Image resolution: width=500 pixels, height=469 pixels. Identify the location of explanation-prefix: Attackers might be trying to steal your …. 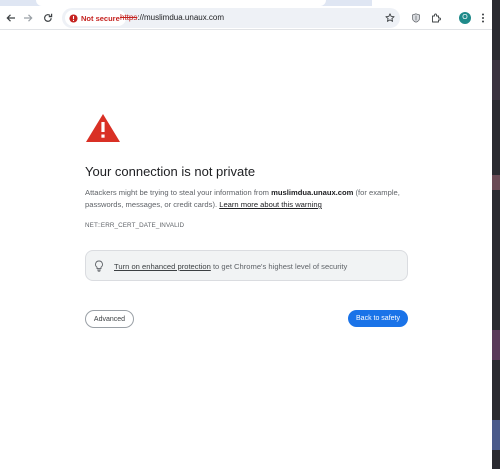
(178, 192).